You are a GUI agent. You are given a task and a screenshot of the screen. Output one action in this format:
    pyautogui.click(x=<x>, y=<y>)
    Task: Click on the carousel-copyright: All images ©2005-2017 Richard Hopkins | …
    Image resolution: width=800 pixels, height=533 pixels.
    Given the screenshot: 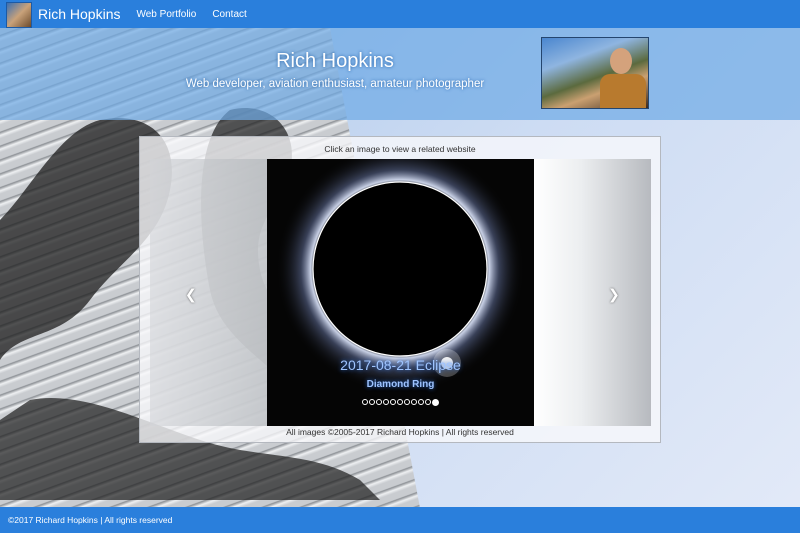 What is the action you would take?
    pyautogui.click(x=400, y=432)
    